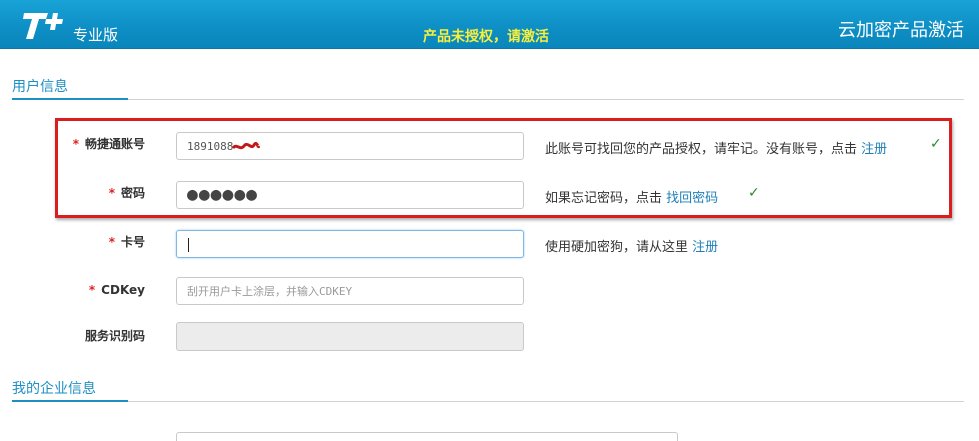 The height and width of the screenshot is (441, 979). I want to click on t-plus-logo-icon, so click(43, 26).